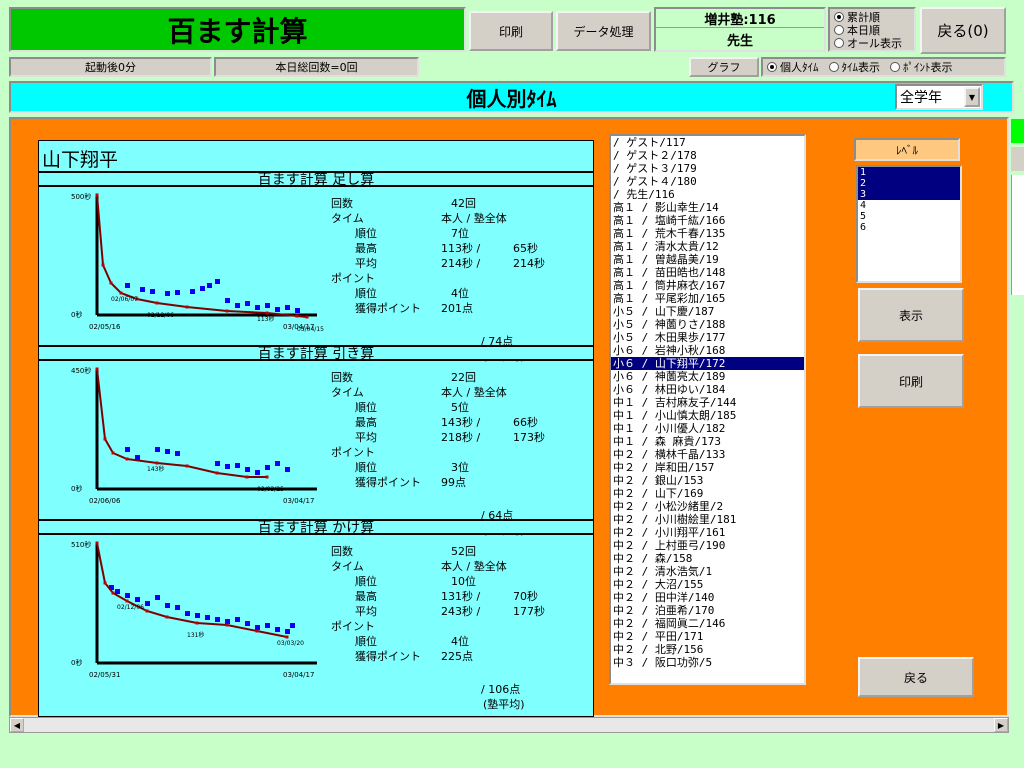  Describe the element at coordinates (724, 67) in the screenshot. I see `graph-button: グラフ` at that location.